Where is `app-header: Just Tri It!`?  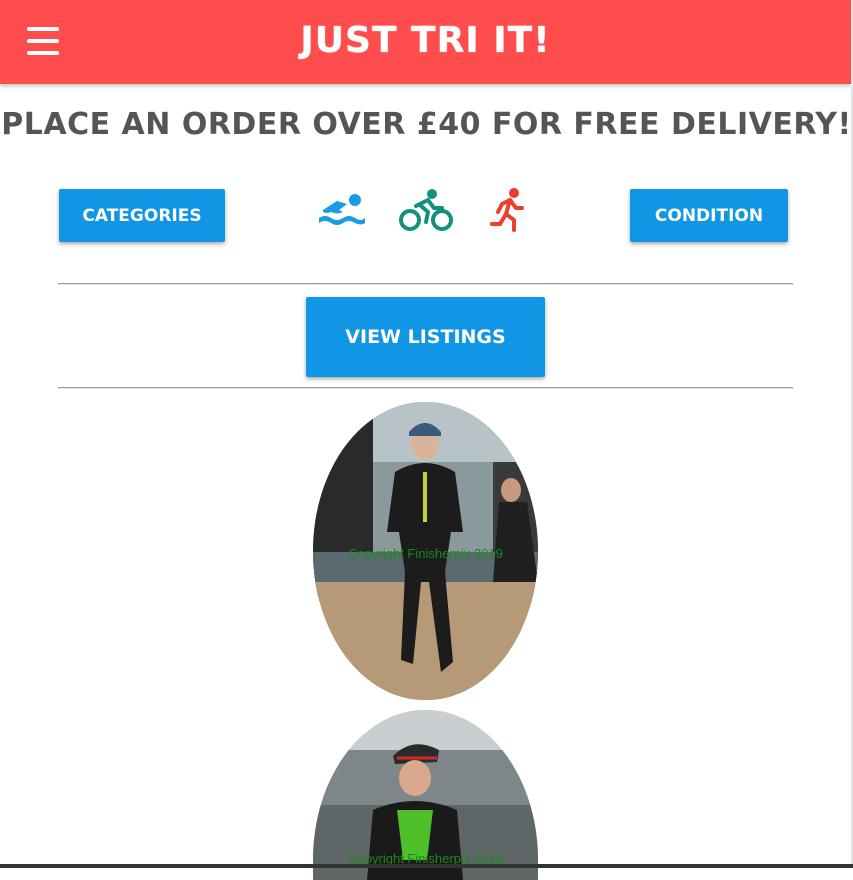 app-header: Just Tri It! is located at coordinates (425, 42).